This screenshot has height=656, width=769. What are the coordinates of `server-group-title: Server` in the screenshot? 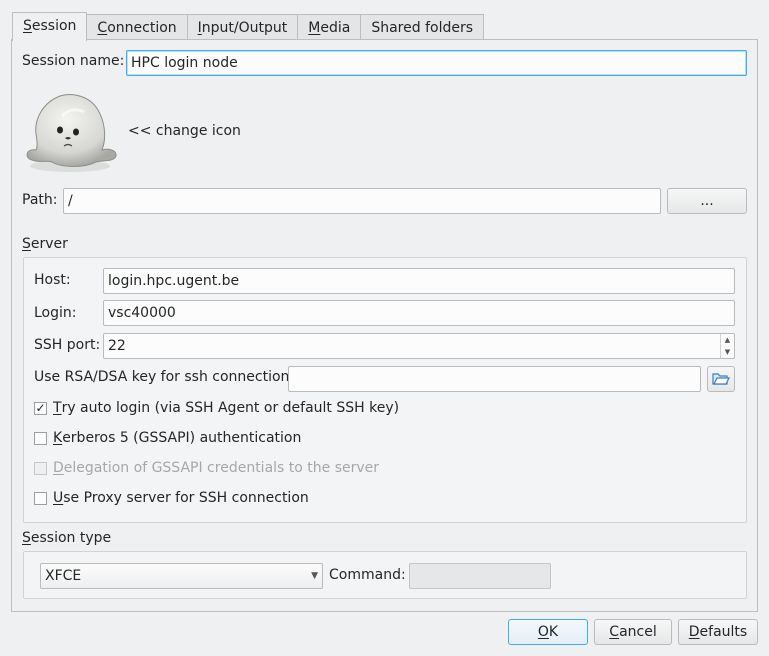 It's located at (45, 244).